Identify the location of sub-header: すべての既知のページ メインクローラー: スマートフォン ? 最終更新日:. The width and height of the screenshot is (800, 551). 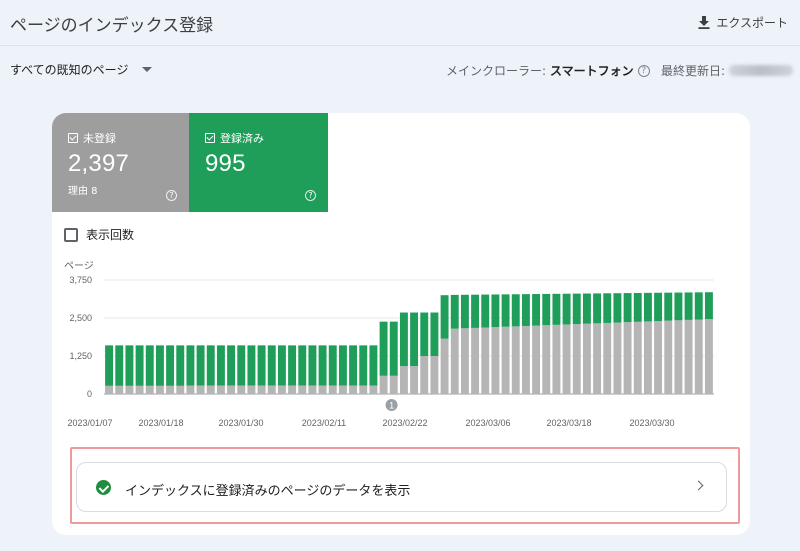
(400, 71).